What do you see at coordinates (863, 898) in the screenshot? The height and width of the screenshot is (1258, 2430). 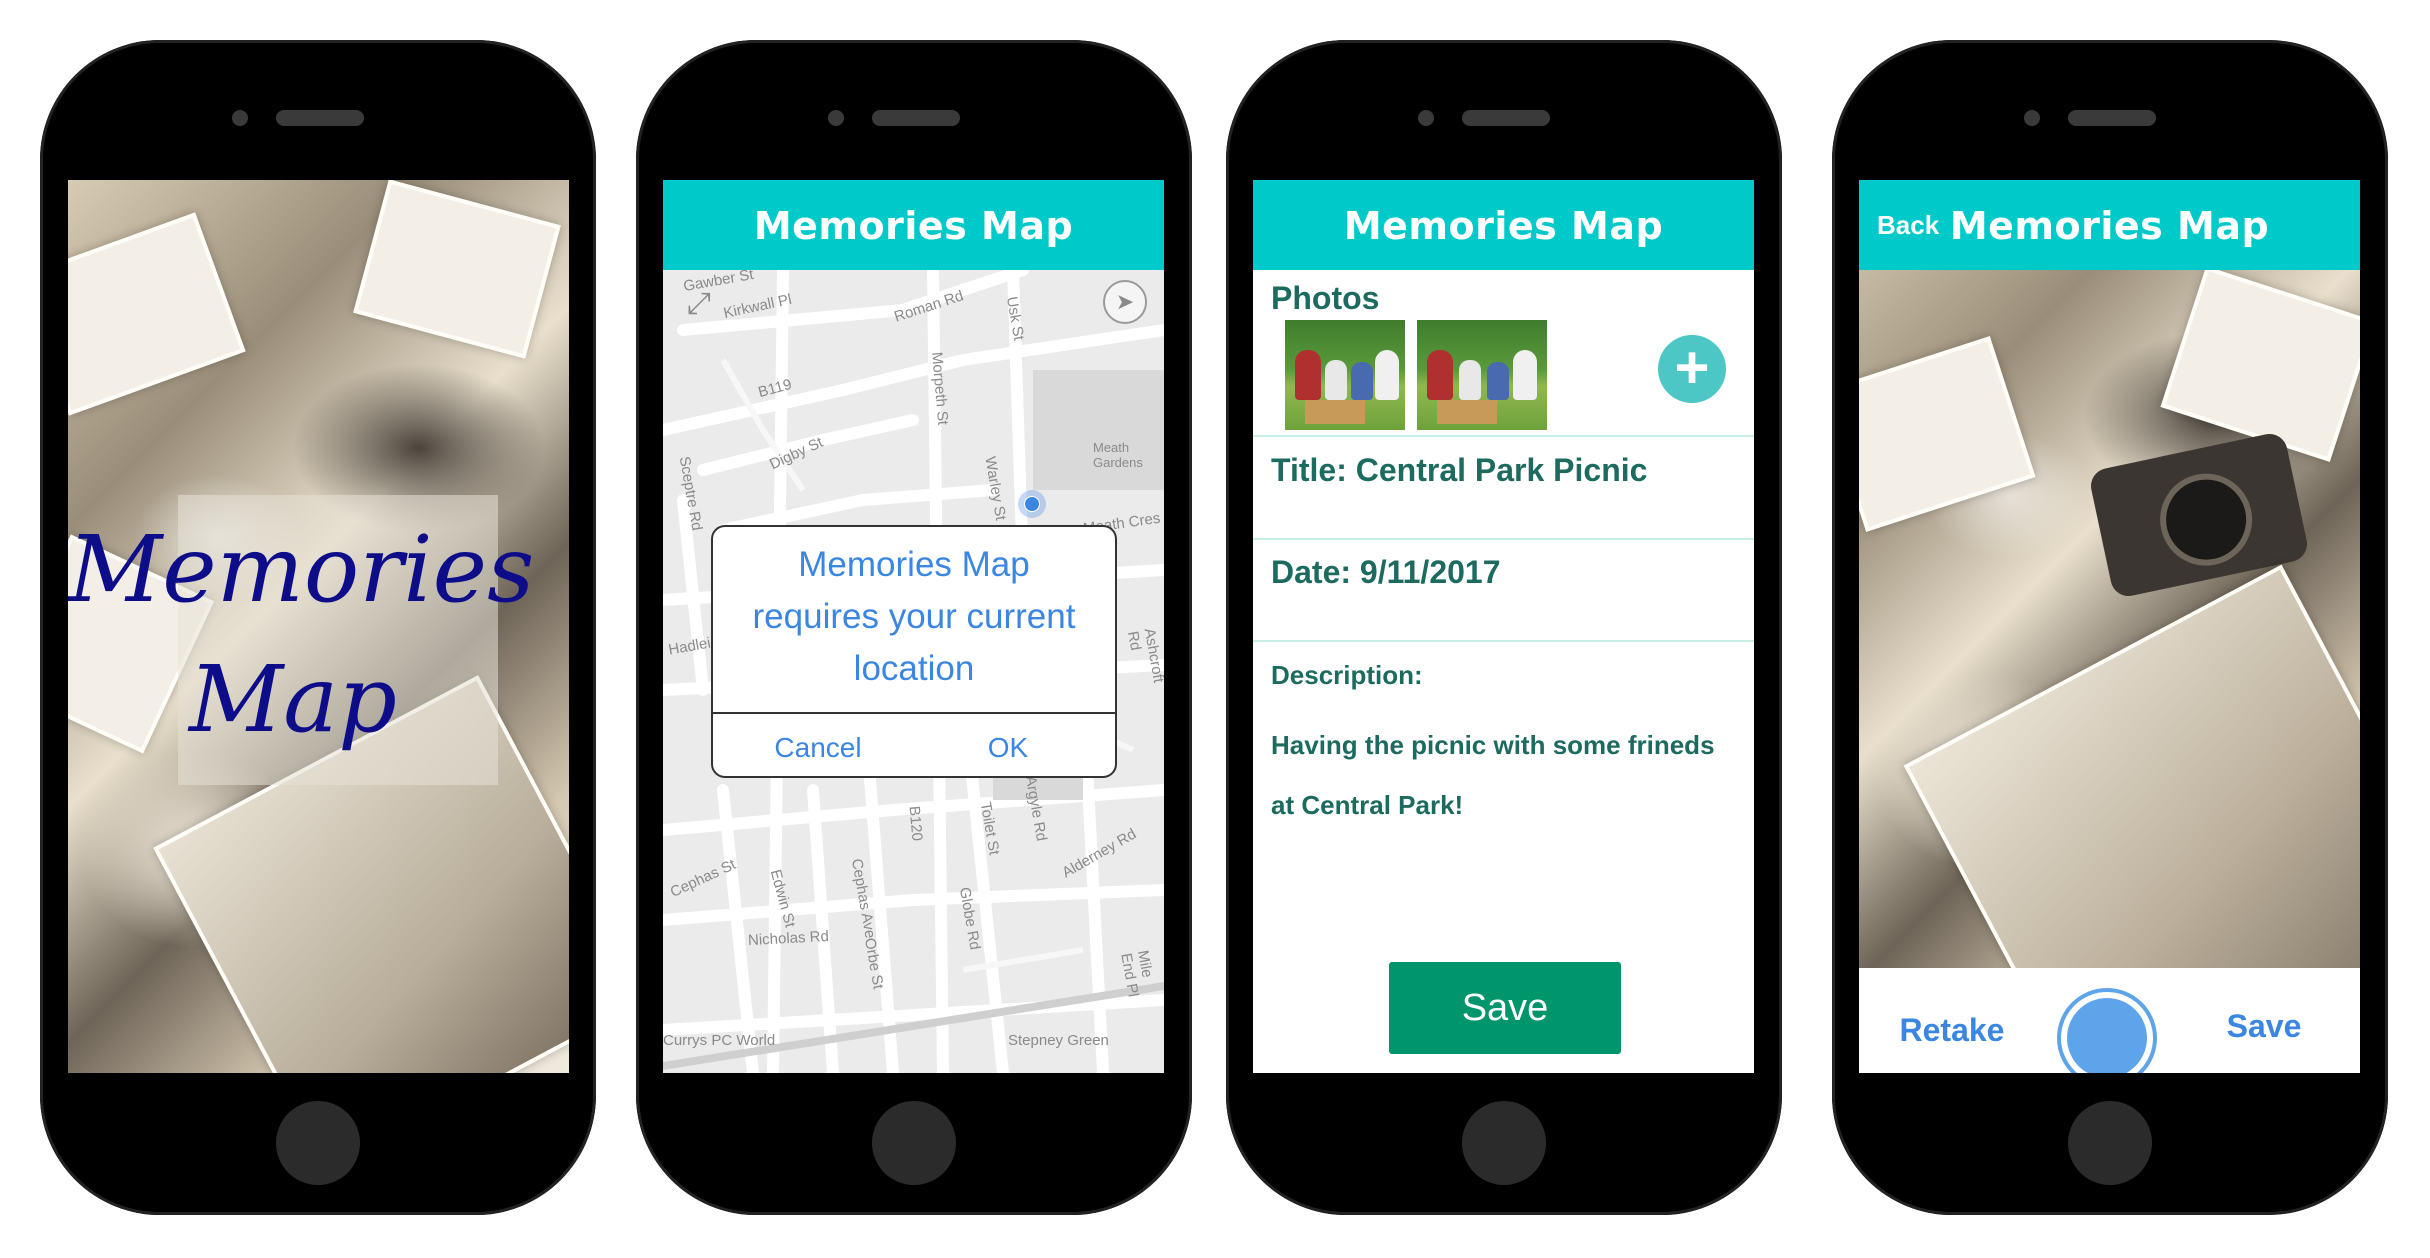 I see `street-label: Cephas Ave` at bounding box center [863, 898].